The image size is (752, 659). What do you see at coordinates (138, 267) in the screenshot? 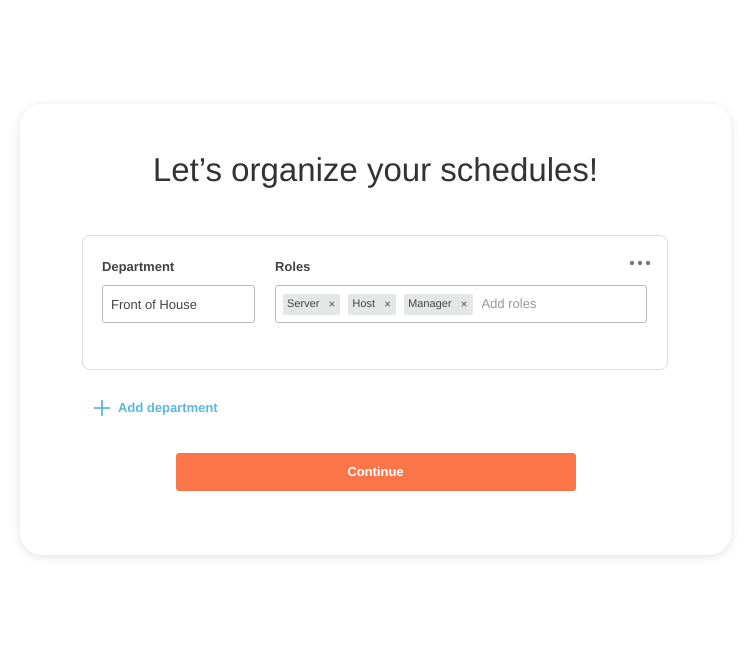
I see `field-label: Department` at bounding box center [138, 267].